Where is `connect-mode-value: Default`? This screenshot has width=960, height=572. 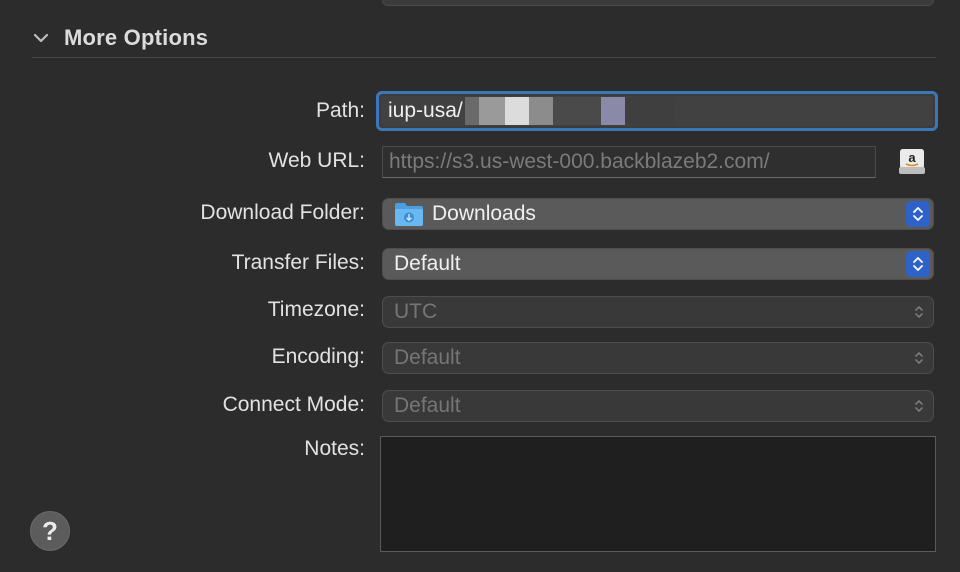 connect-mode-value: Default is located at coordinates (427, 405).